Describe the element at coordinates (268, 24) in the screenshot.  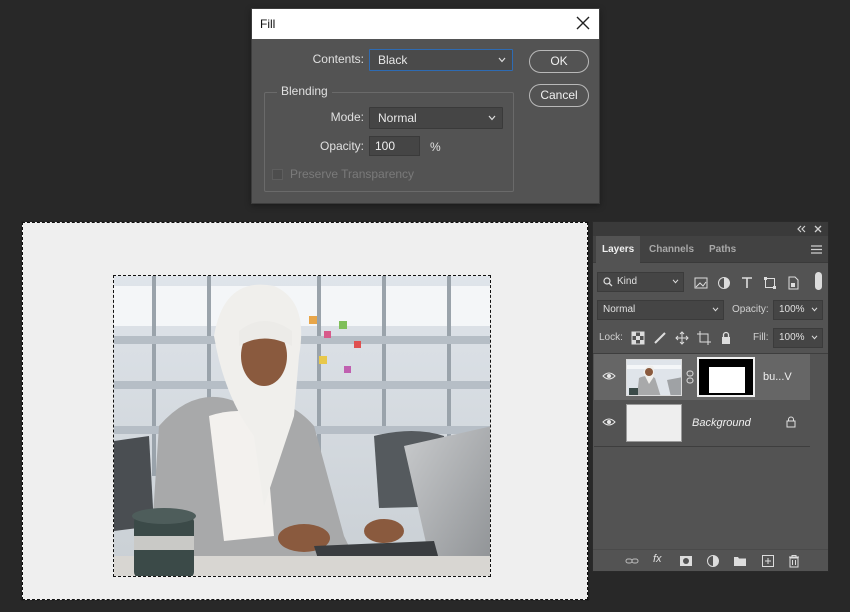
I see `dialog-title: Fill` at that location.